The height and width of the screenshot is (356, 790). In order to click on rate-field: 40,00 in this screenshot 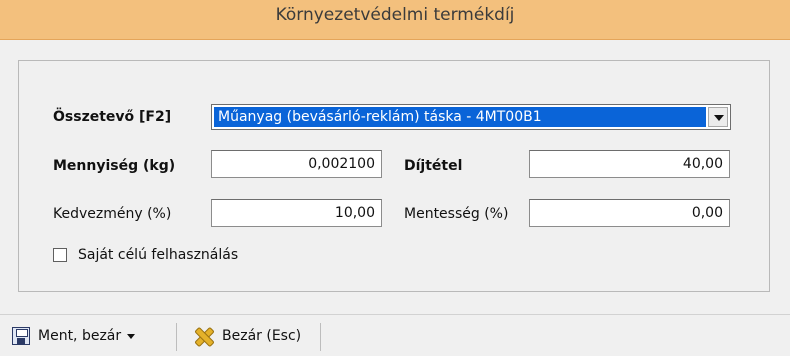, I will do `click(629, 164)`.